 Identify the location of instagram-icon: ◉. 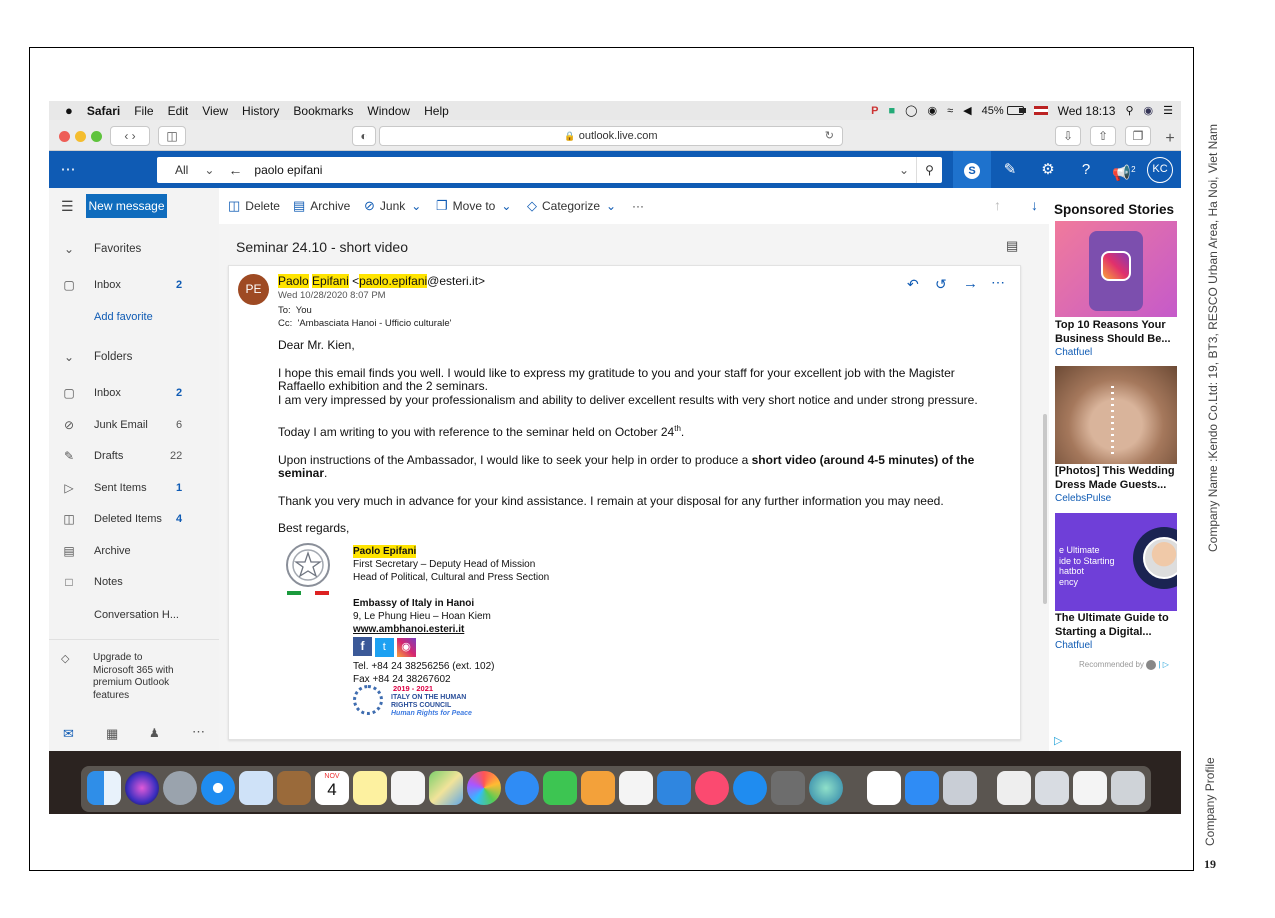
(406, 647).